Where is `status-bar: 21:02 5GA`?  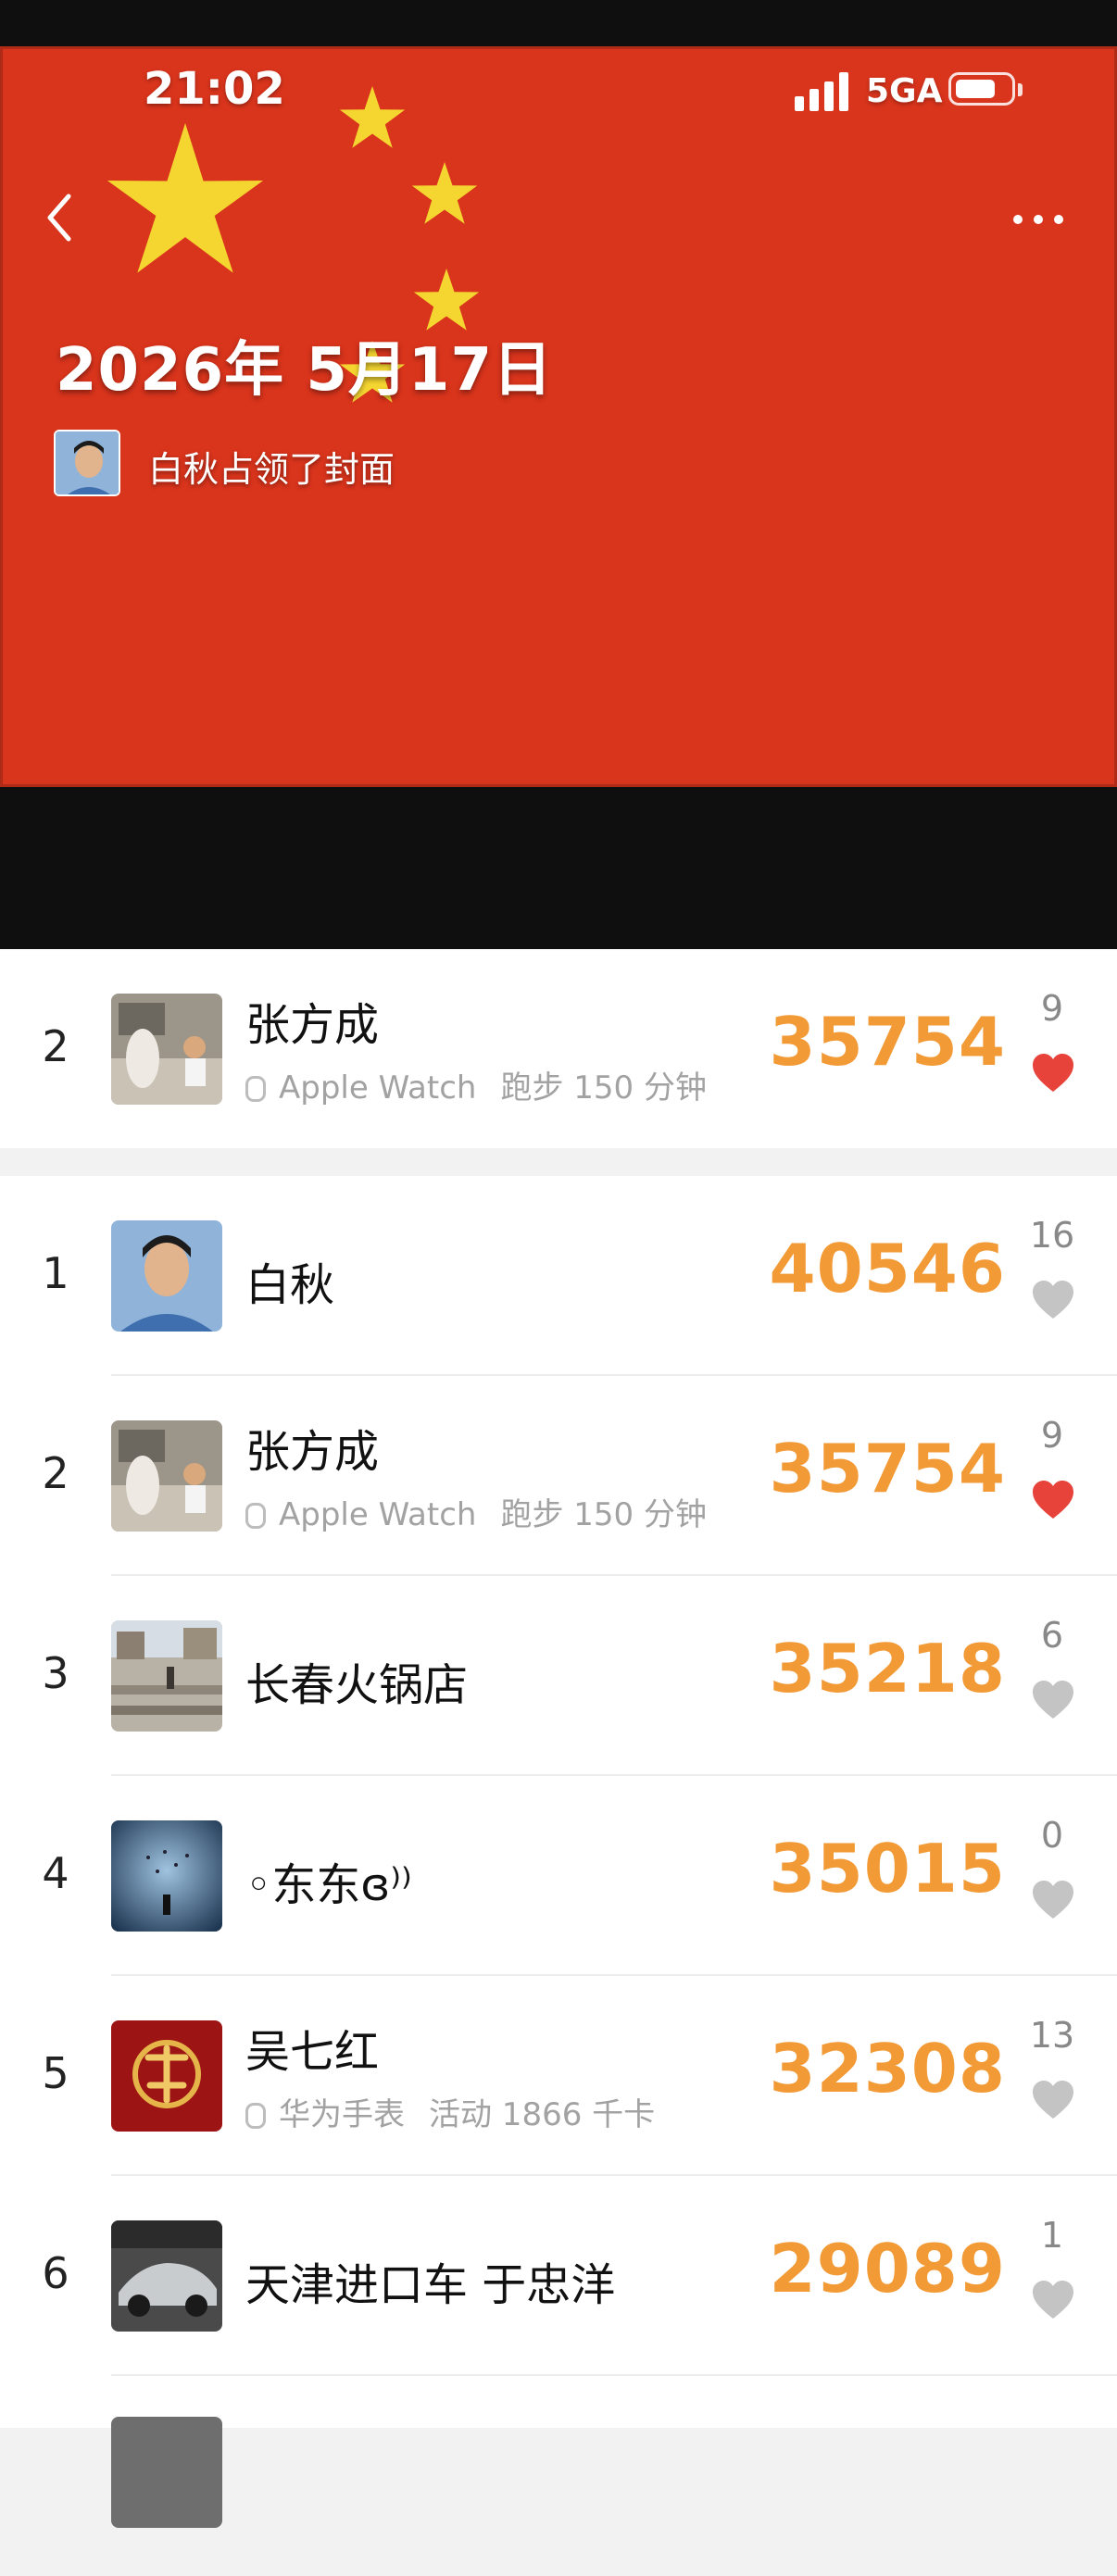
status-bar: 21:02 5GA is located at coordinates (558, 93).